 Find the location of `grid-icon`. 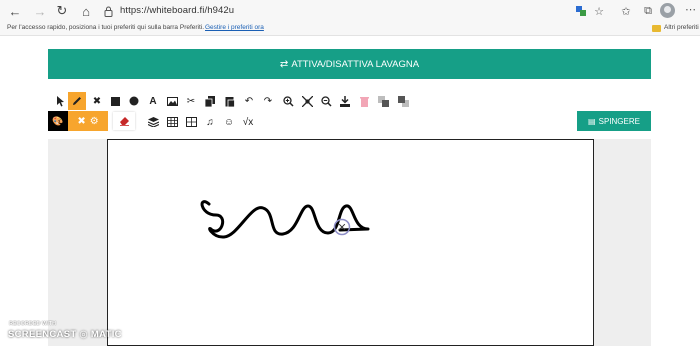

grid-icon is located at coordinates (191, 122).